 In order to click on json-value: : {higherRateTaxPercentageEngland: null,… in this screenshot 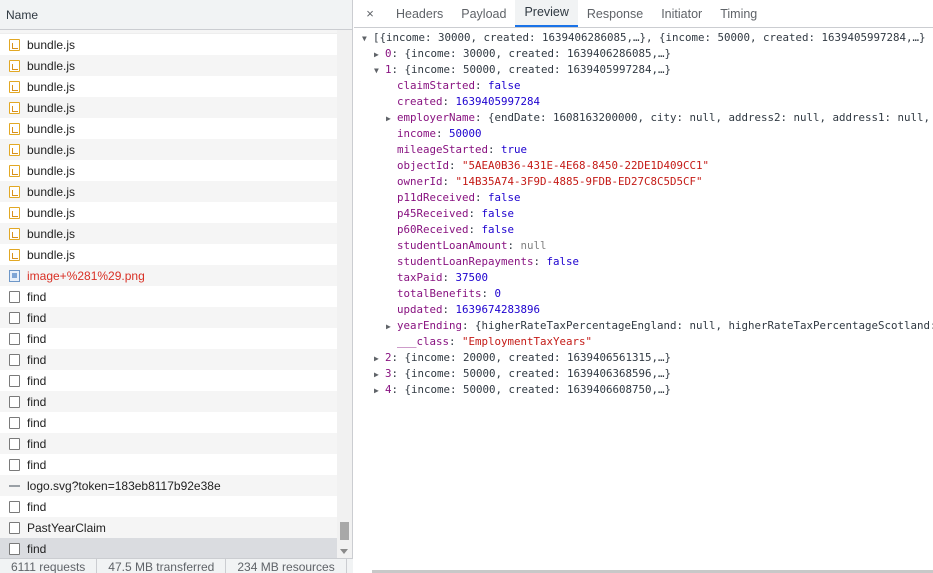, I will do `click(697, 325)`.